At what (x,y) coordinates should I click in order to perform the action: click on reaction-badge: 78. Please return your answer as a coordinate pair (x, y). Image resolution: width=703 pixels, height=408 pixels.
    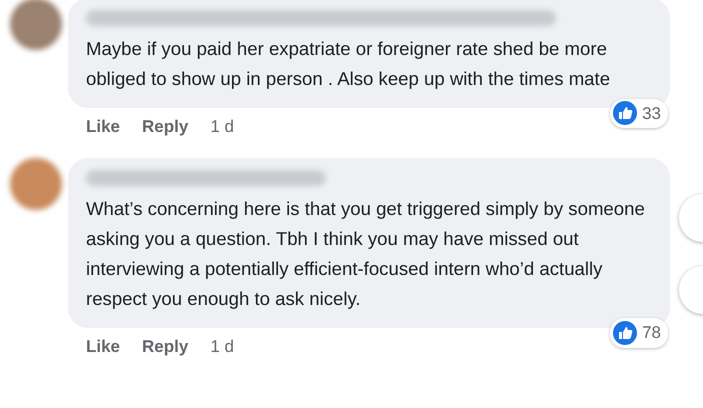
    Looking at the image, I should click on (639, 333).